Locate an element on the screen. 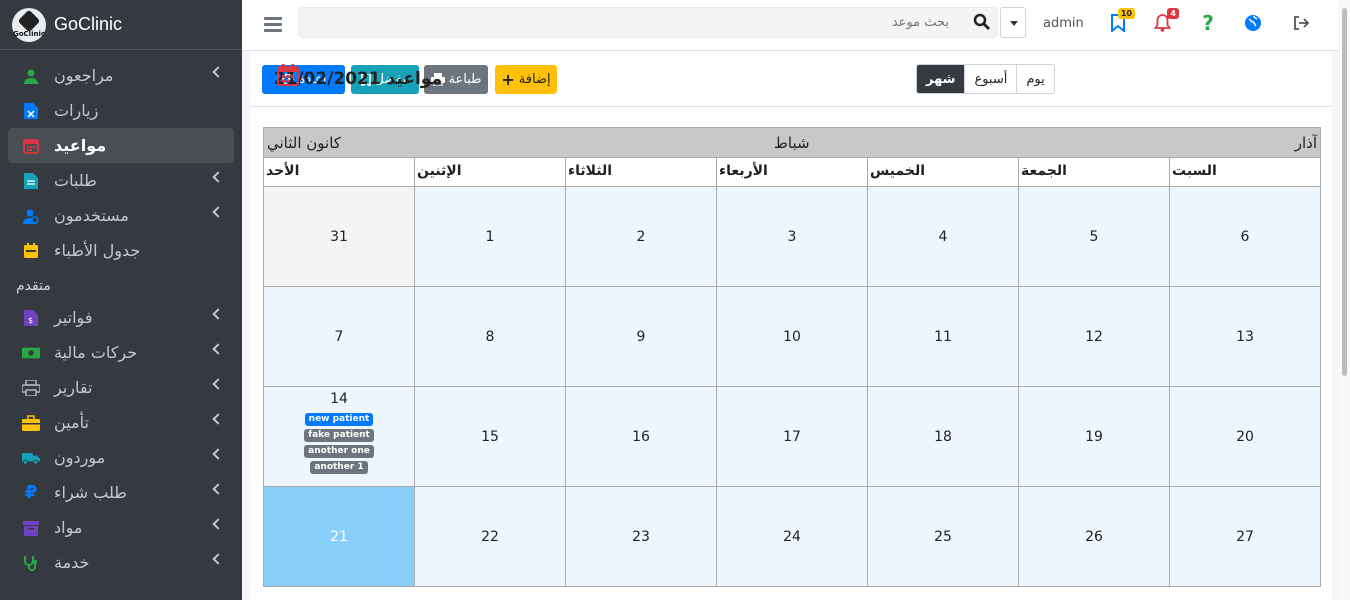 The width and height of the screenshot is (1350, 600). day-cell: 15 is located at coordinates (490, 437).